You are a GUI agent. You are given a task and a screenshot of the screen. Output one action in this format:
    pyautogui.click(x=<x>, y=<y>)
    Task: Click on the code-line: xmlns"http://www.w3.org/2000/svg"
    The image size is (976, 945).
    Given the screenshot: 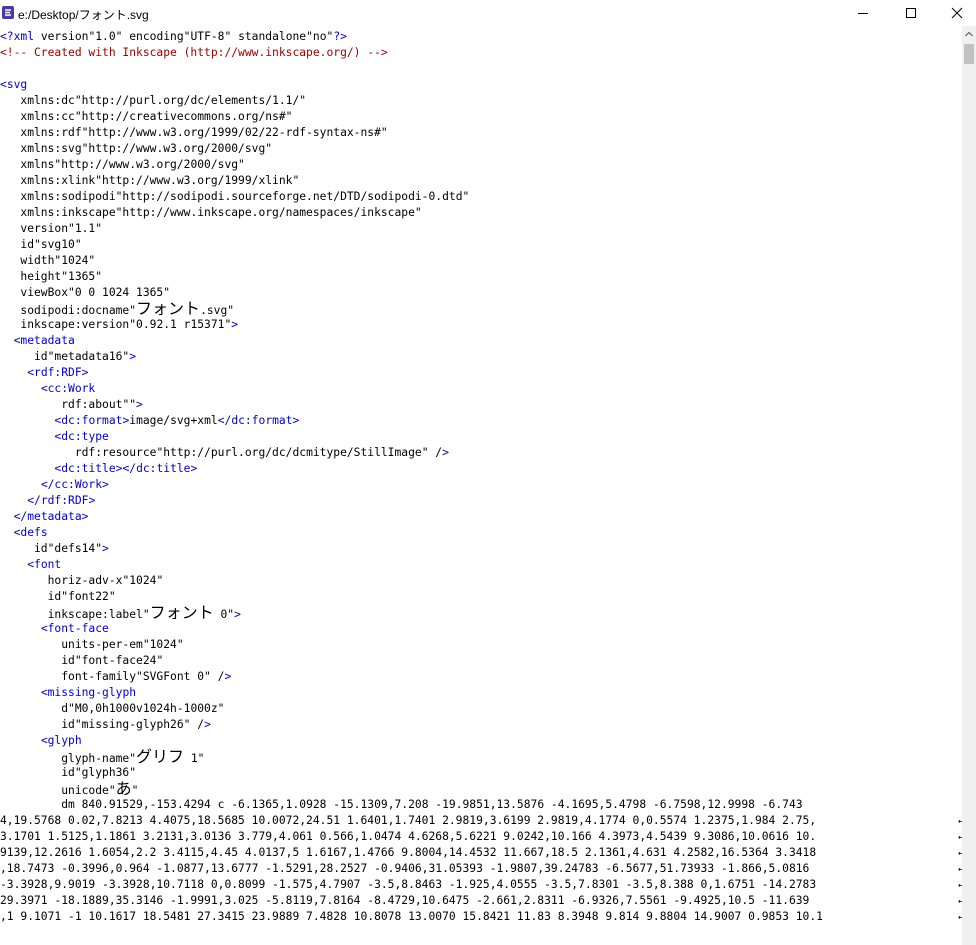 What is the action you would take?
    pyautogui.click(x=122, y=165)
    